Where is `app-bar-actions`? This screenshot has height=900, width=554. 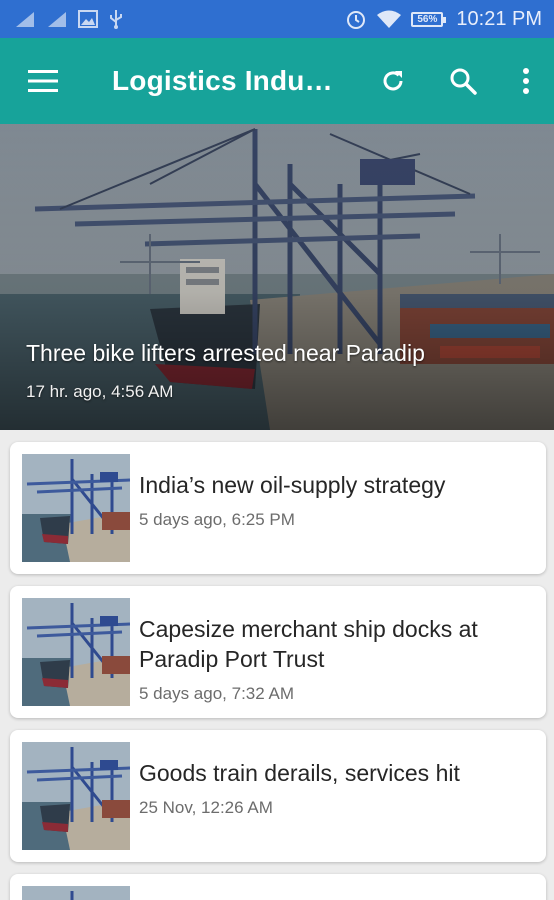 app-bar-actions is located at coordinates (456, 81).